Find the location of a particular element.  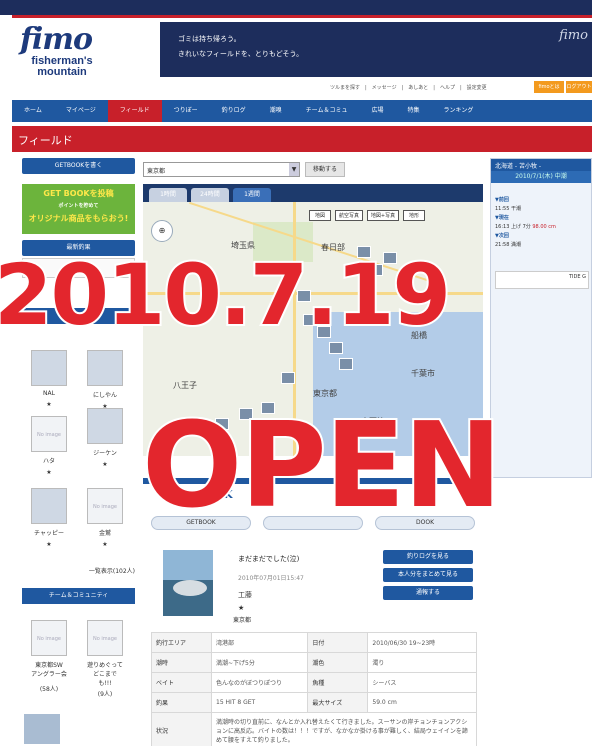

show-all-users-link: 一覧表示(102人) is located at coordinates (78, 570).